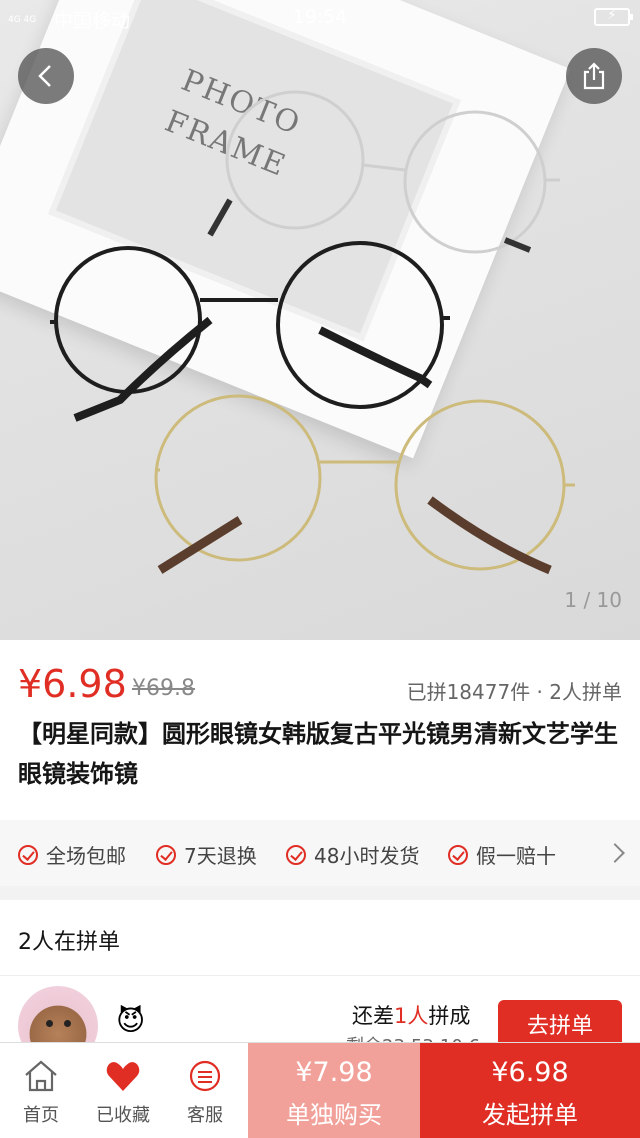 This screenshot has height=1138, width=640. I want to click on start-group-buy-button: ¥6.98 发起拼单, so click(530, 1090).